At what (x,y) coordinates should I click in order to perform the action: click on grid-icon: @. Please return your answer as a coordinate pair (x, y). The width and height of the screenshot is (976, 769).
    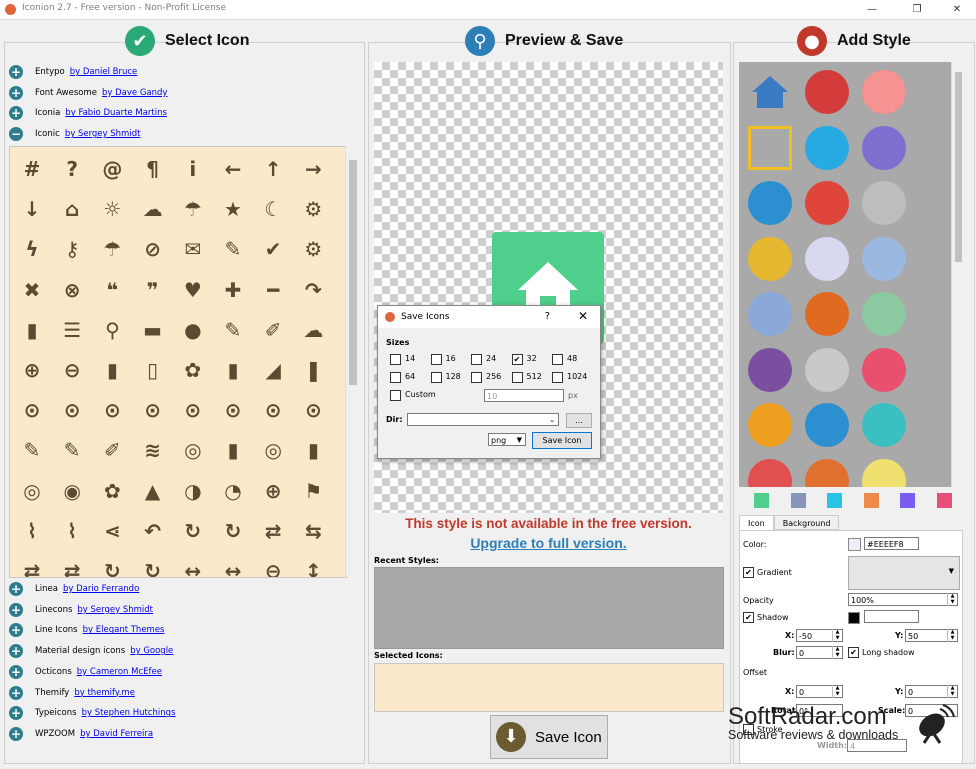
    Looking at the image, I should click on (112, 169).